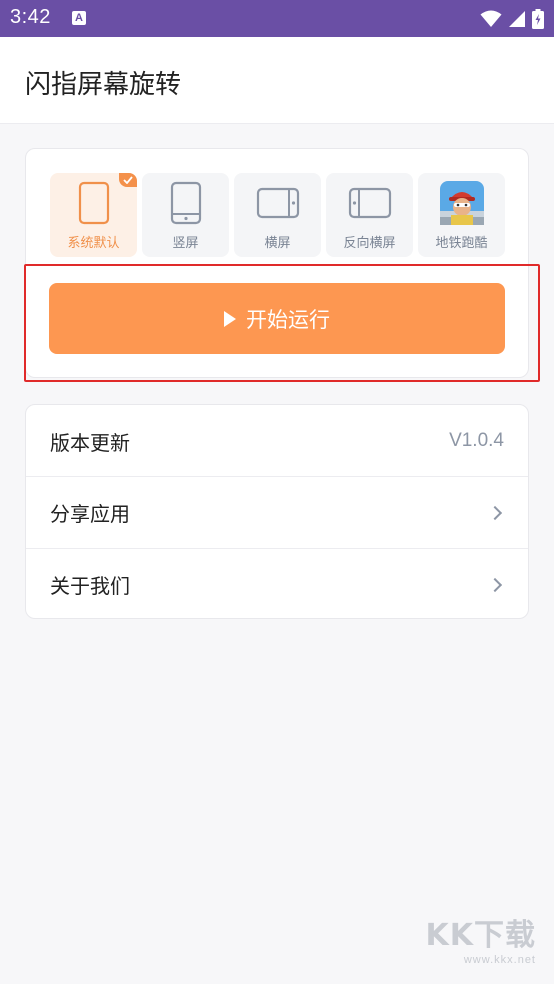 The height and width of the screenshot is (984, 554). I want to click on mode-label: 系统默认, so click(93, 243).